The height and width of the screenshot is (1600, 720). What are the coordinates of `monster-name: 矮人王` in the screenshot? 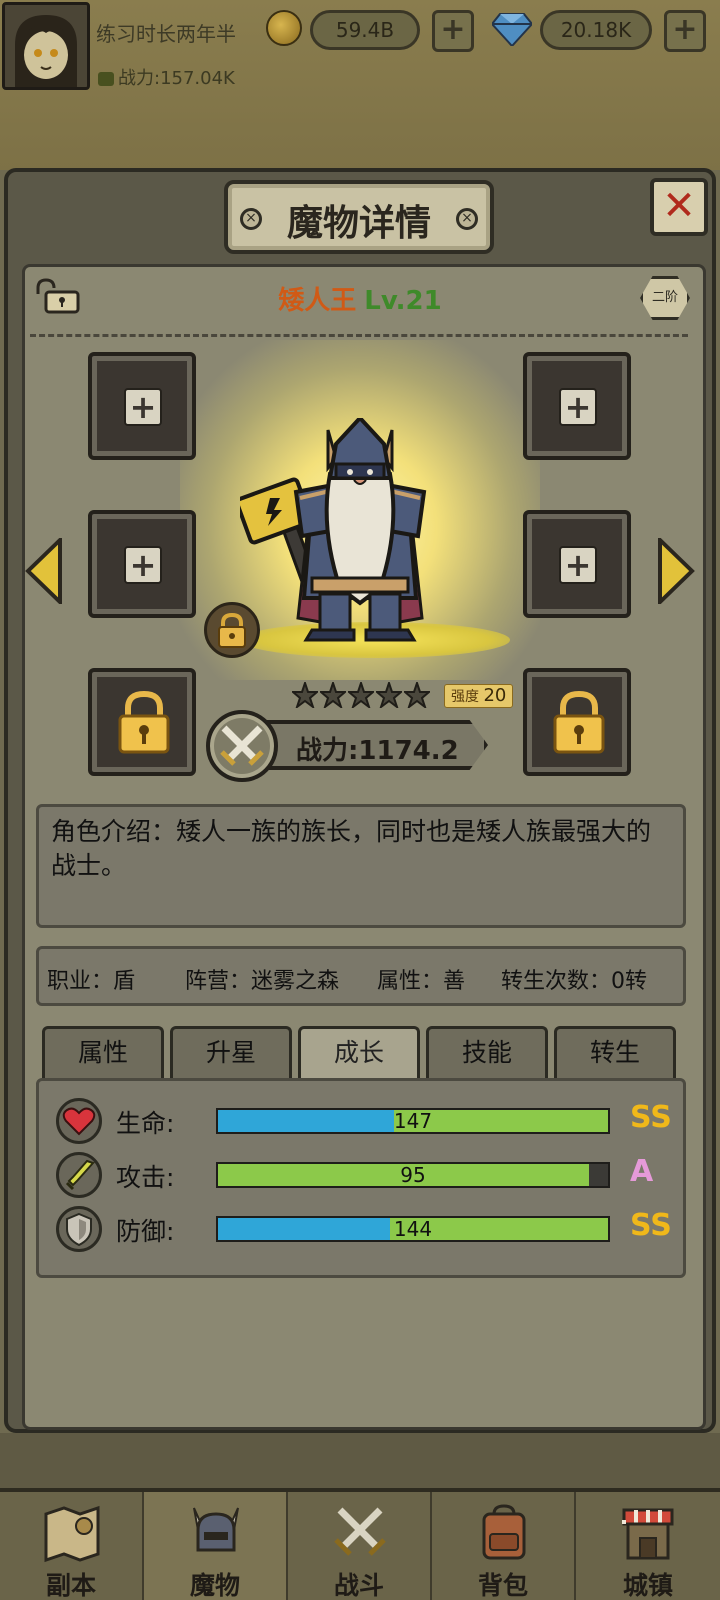 It's located at (317, 301).